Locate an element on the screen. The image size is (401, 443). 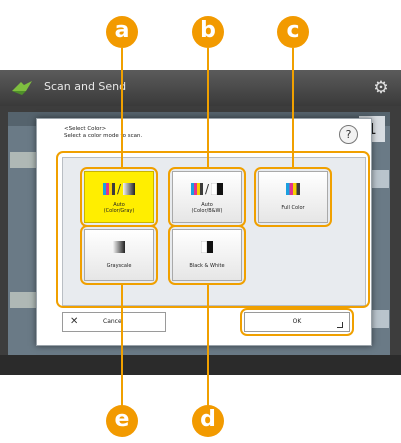
cancel-button: ✕ Cancel is located at coordinates (114, 322).